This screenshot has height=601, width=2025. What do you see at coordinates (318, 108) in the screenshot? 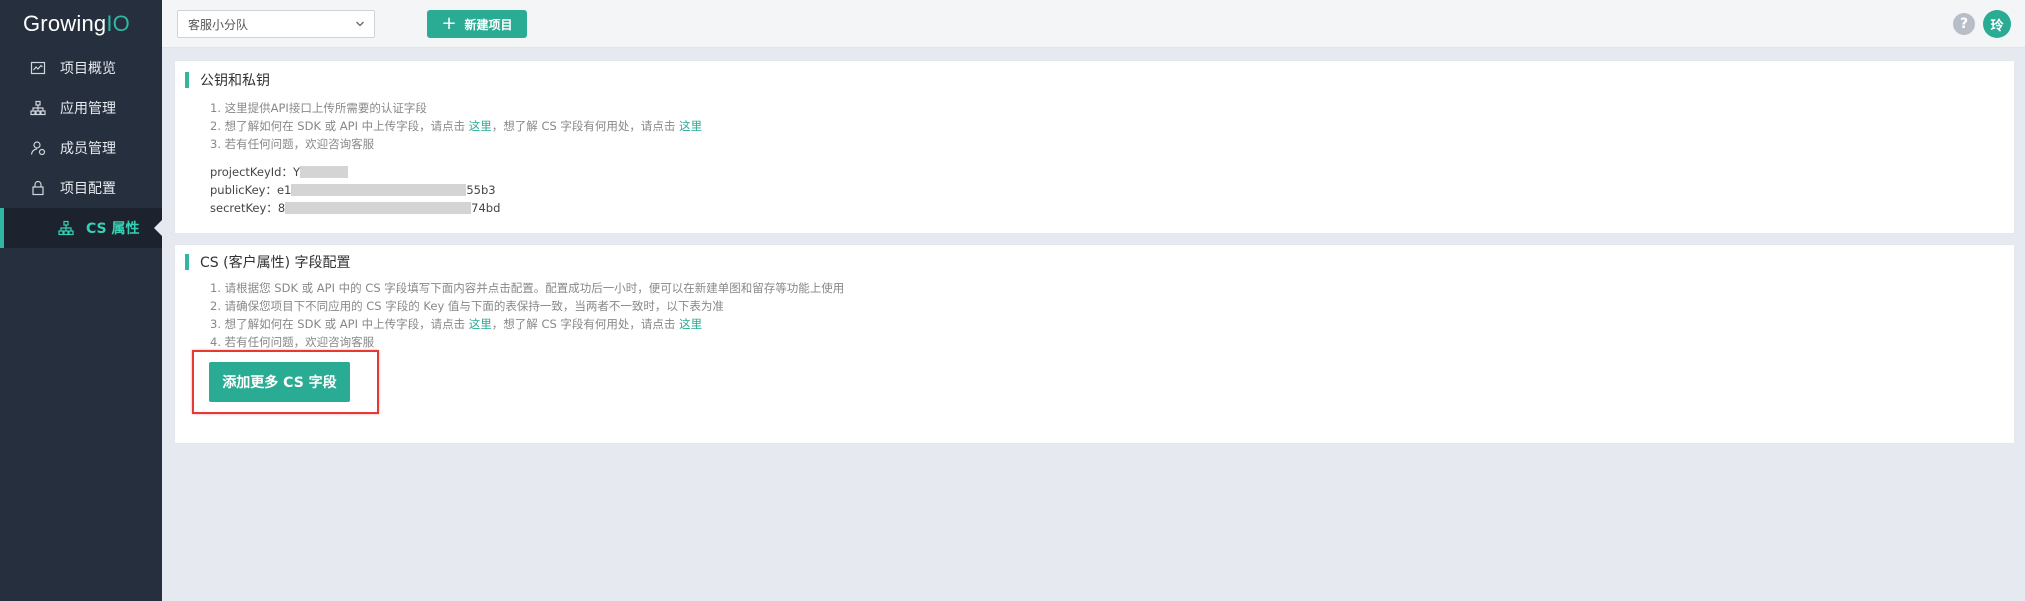
I see `note-line: 1. 这里提供API接口上传所需要的认证字段` at bounding box center [318, 108].